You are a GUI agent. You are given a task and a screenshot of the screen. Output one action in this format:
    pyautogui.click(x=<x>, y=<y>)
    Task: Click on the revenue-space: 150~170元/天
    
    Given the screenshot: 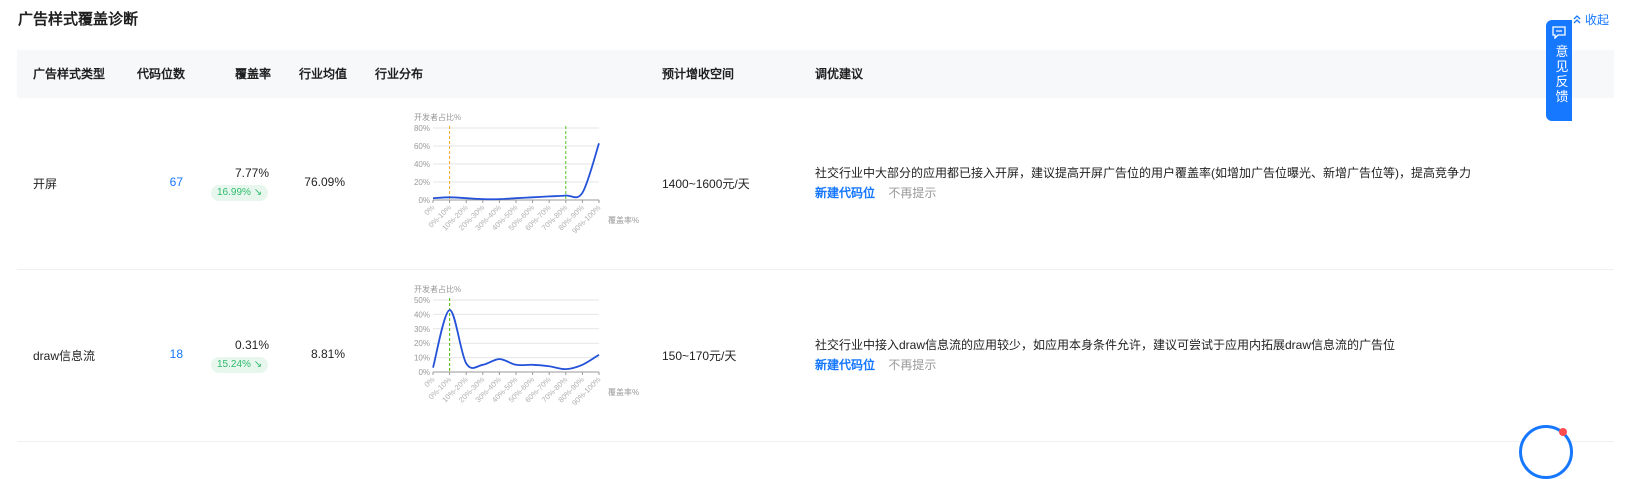 What is the action you would take?
    pyautogui.click(x=699, y=356)
    